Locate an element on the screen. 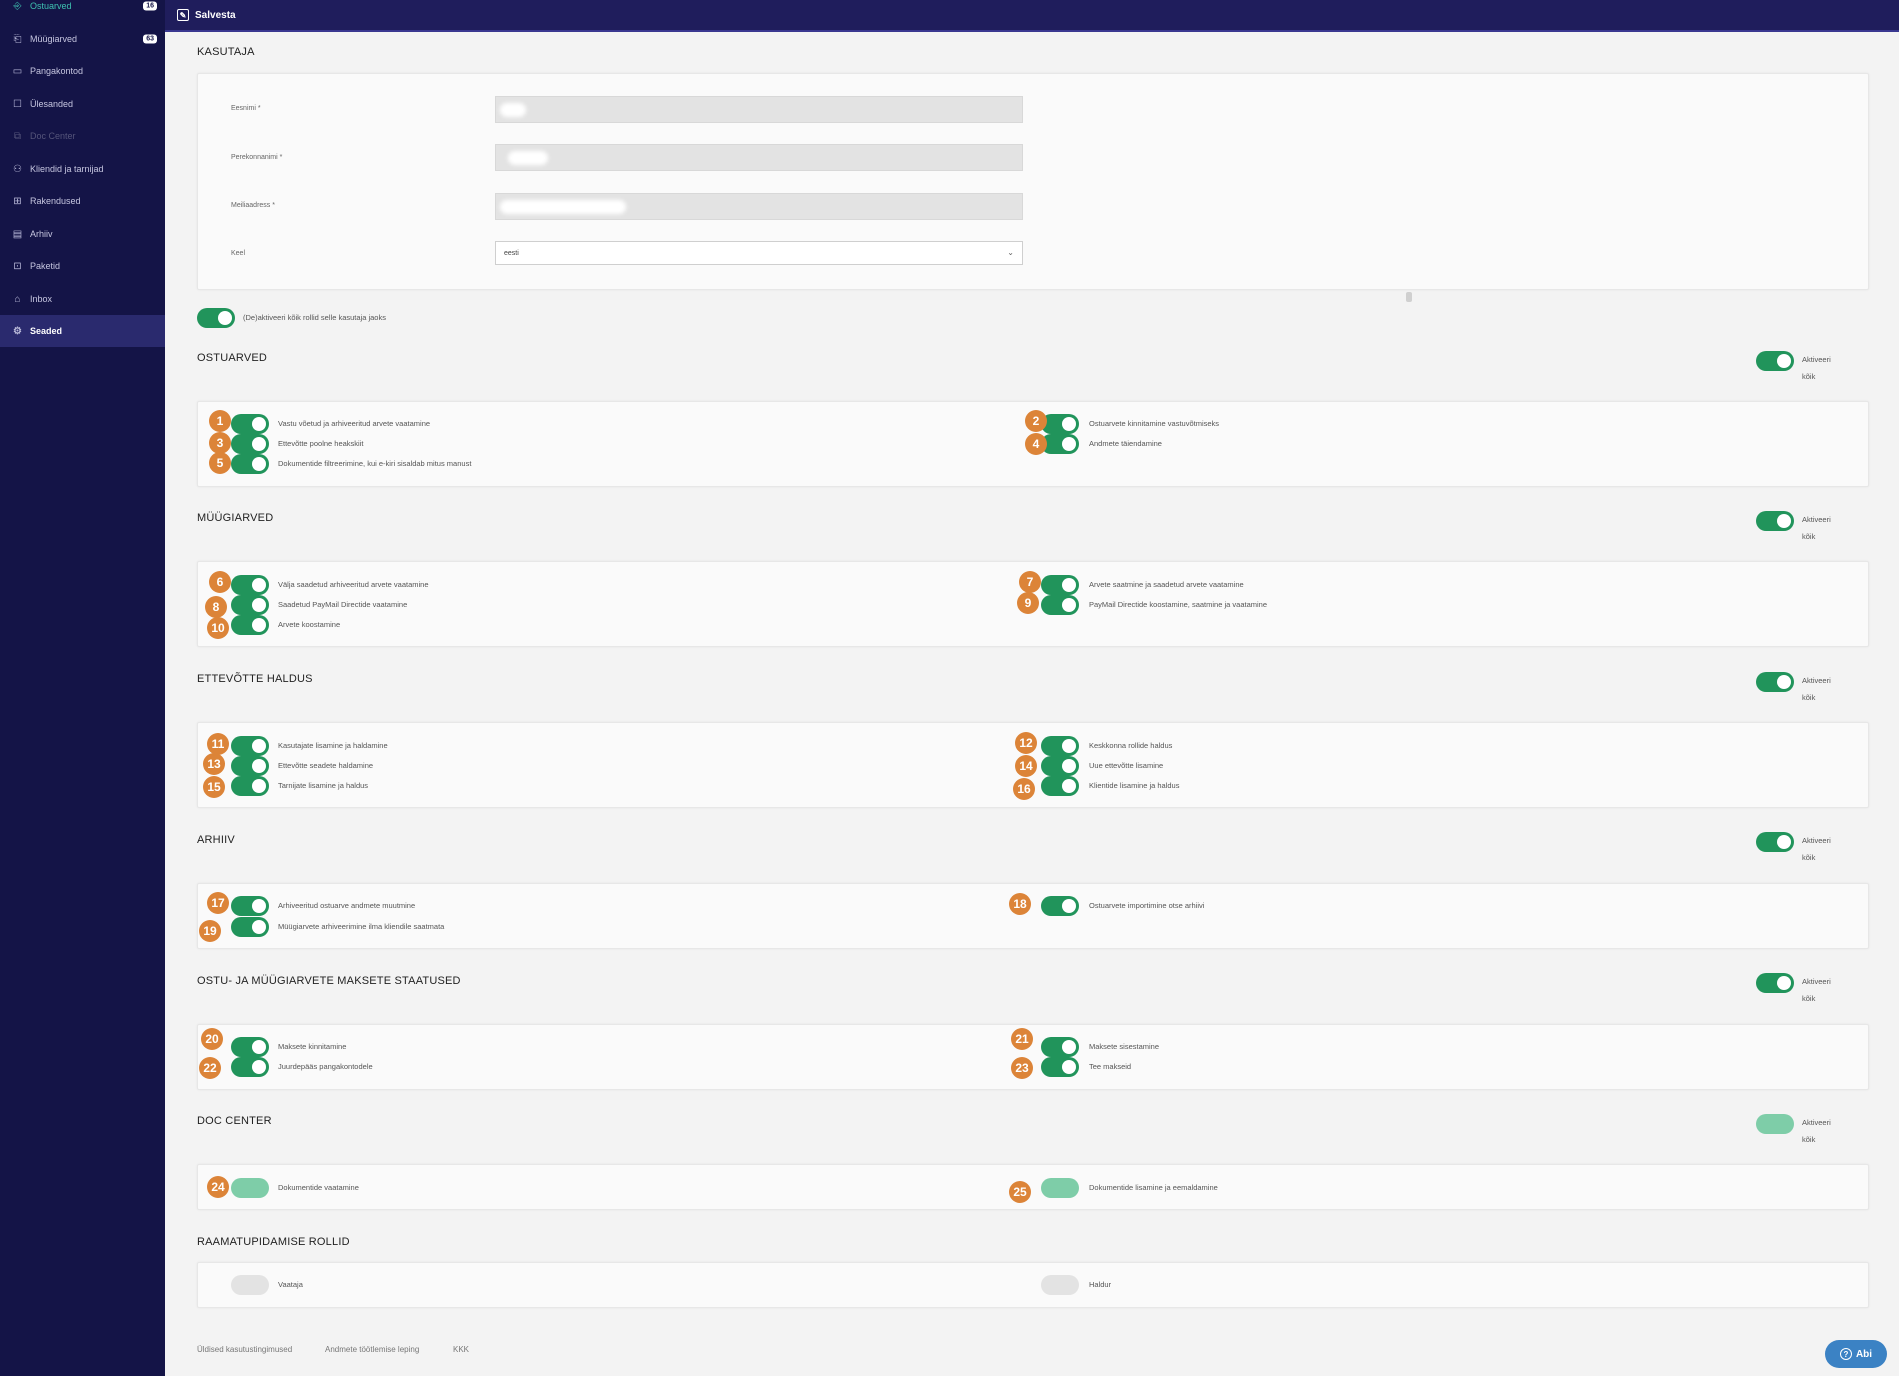 The width and height of the screenshot is (1899, 1376). footer-link-terms: Üldised kasutustingimused is located at coordinates (244, 1349).